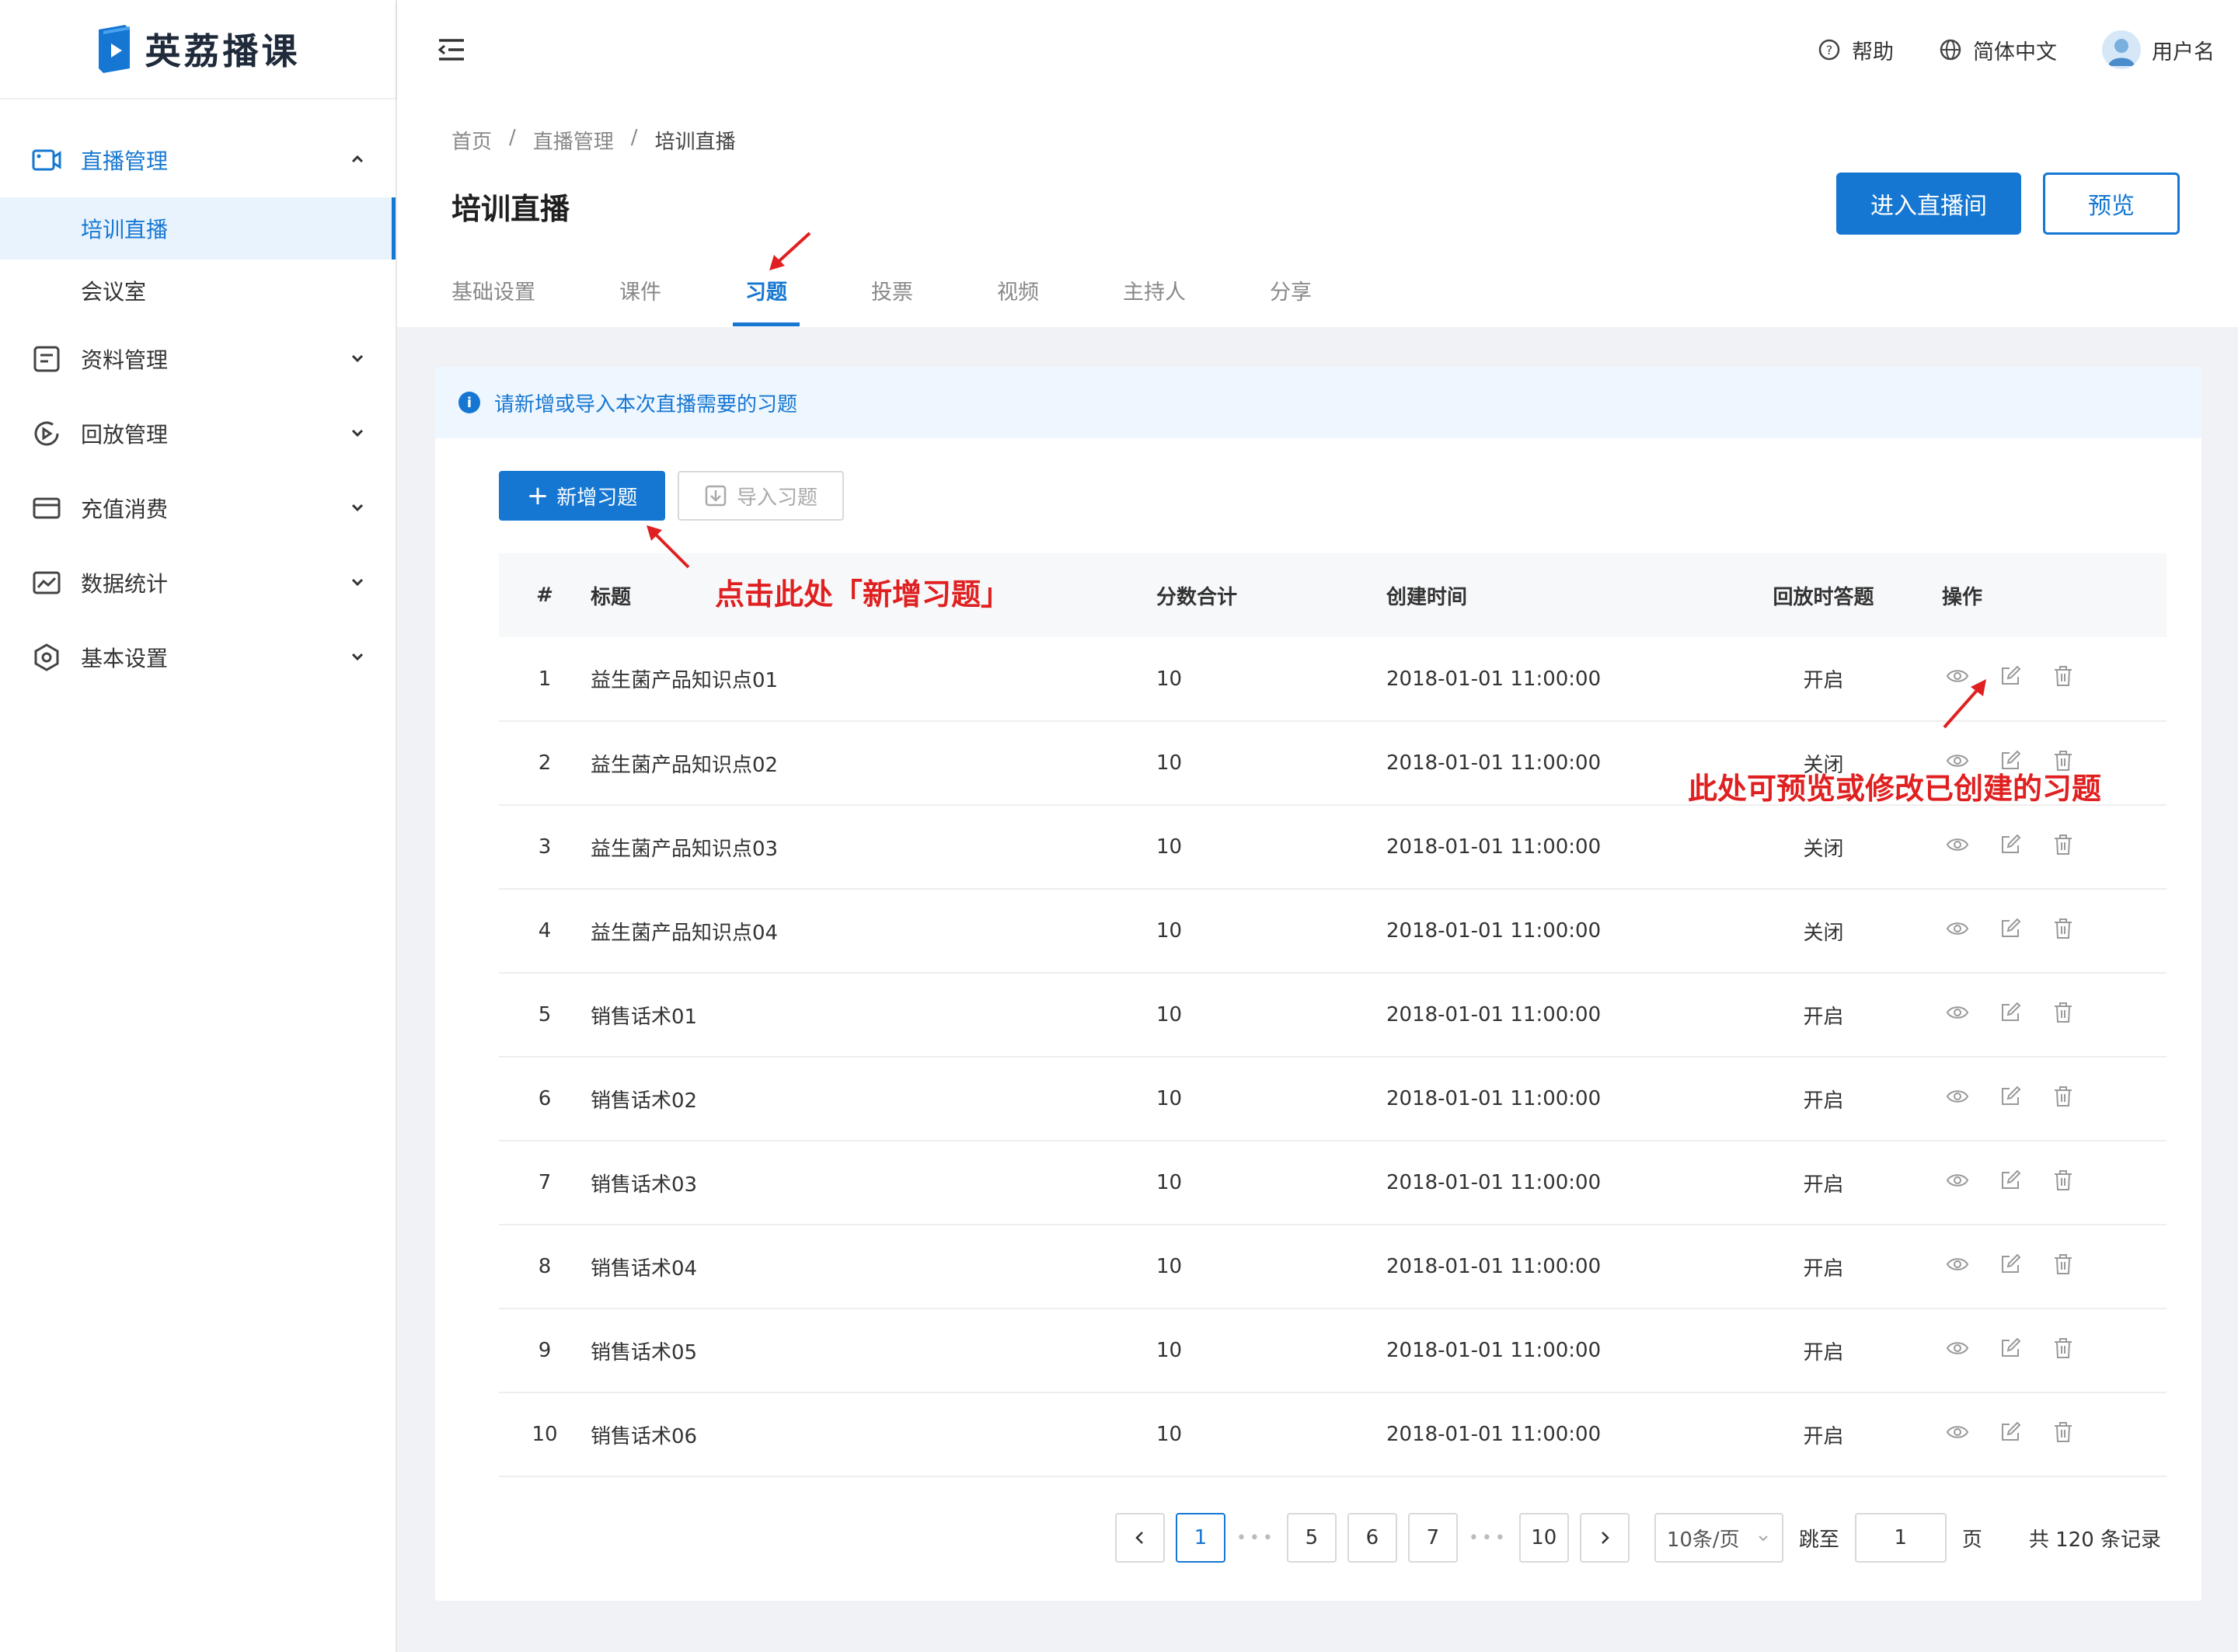 Image resolution: width=2238 pixels, height=1652 pixels. I want to click on next-page-button, so click(1604, 1538).